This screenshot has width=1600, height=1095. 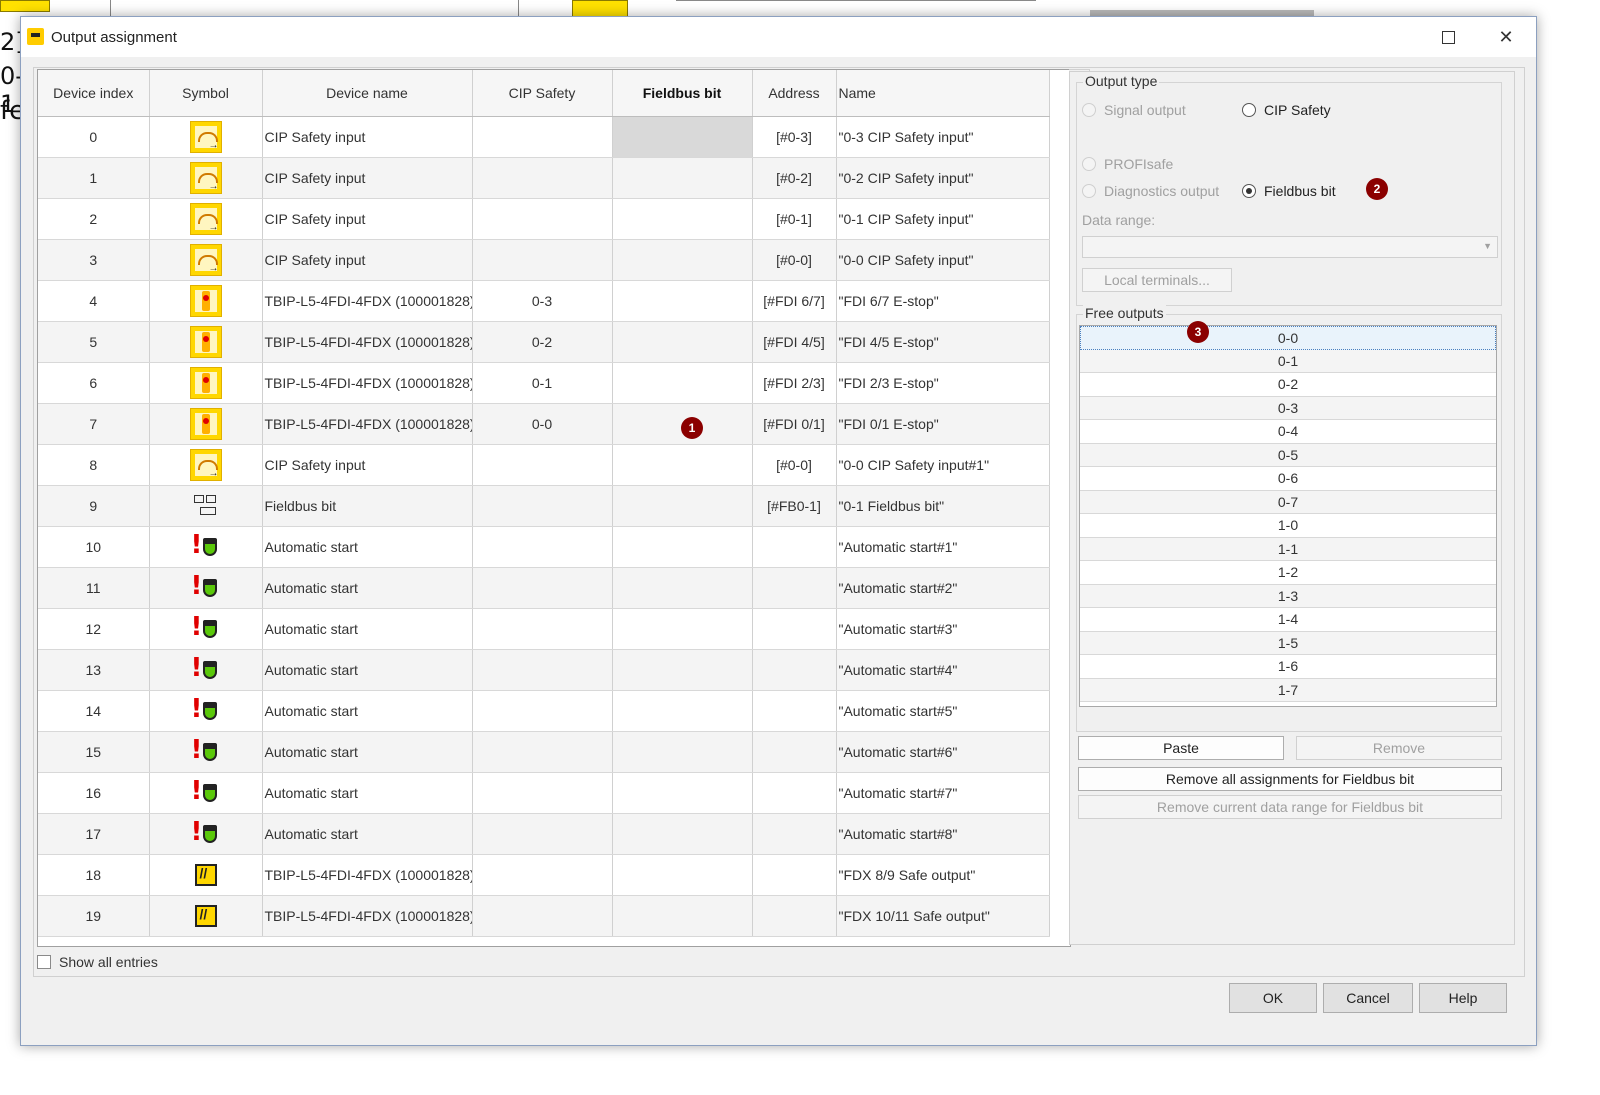 What do you see at coordinates (1150, 191) in the screenshot?
I see `radio-diagnostics-output: Diagnostics output` at bounding box center [1150, 191].